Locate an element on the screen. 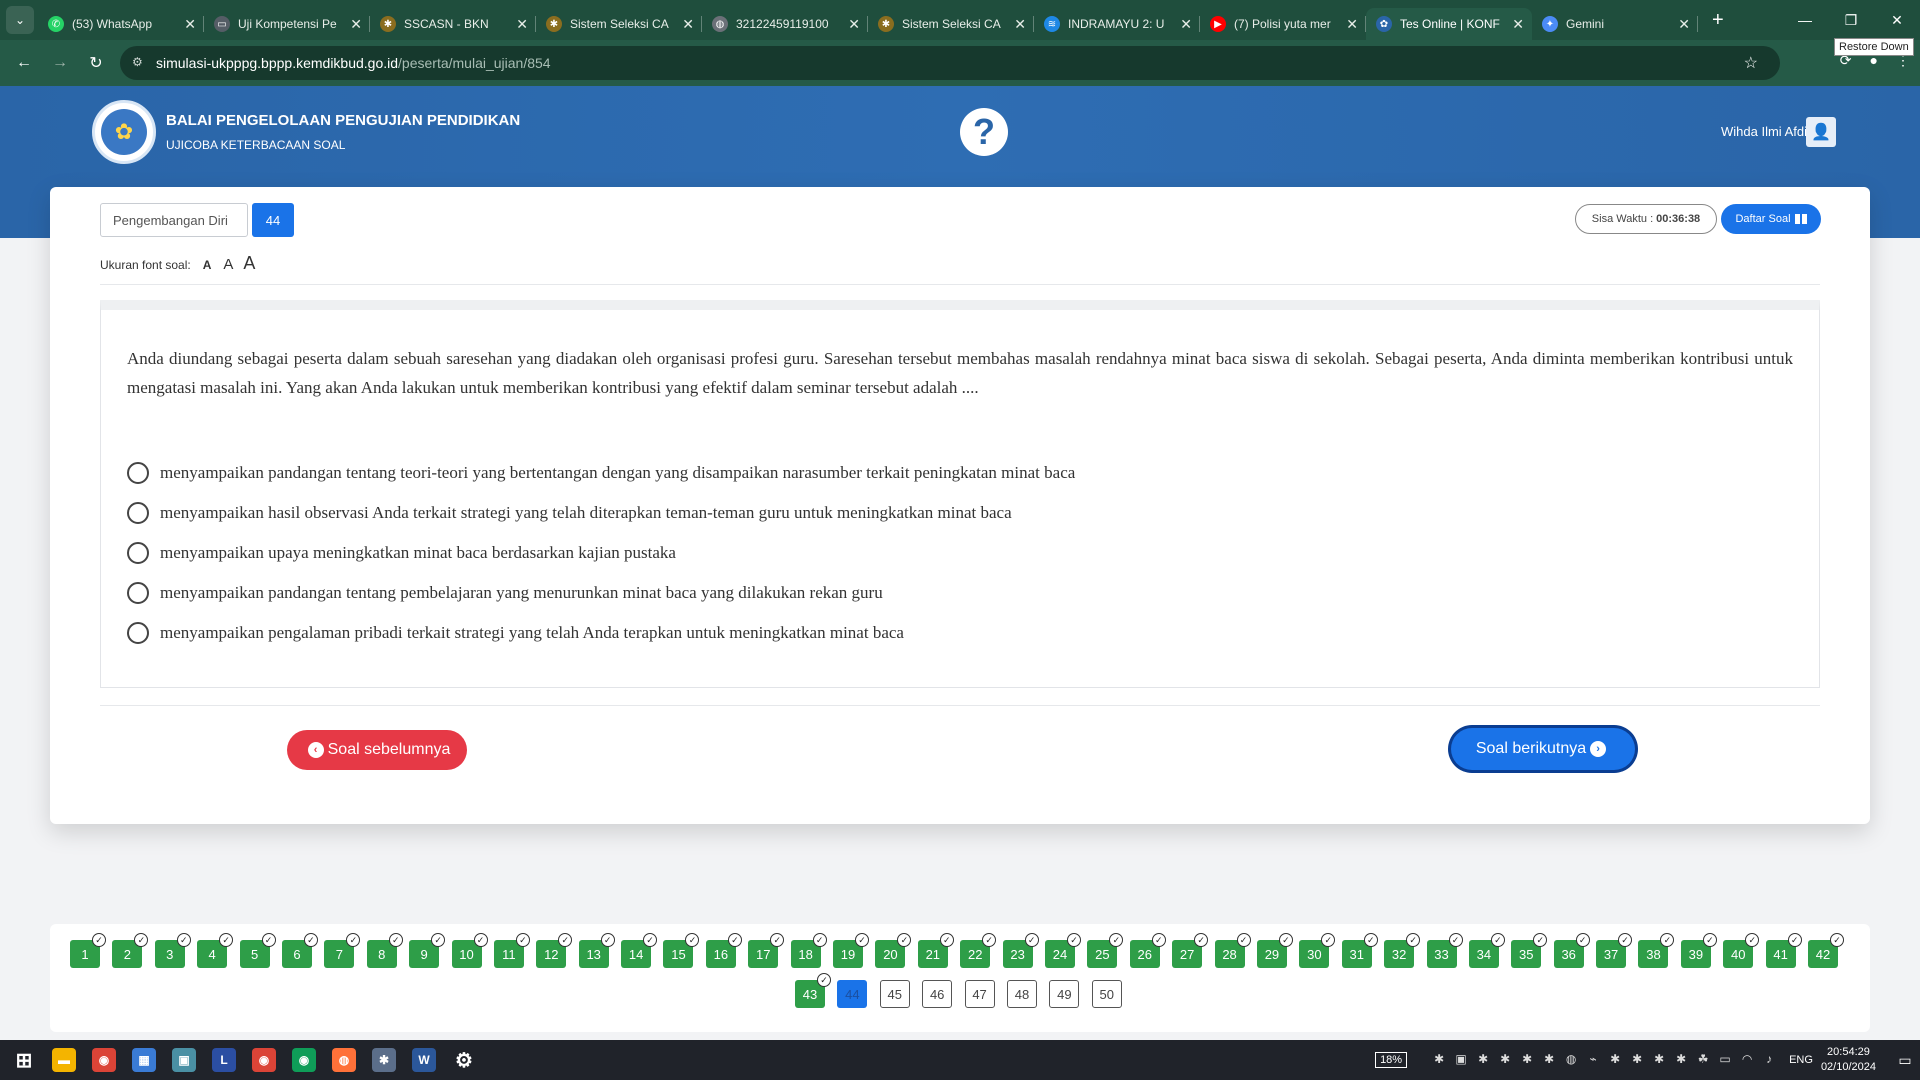  question-nav-43: 43 ✓ is located at coordinates (813, 990).